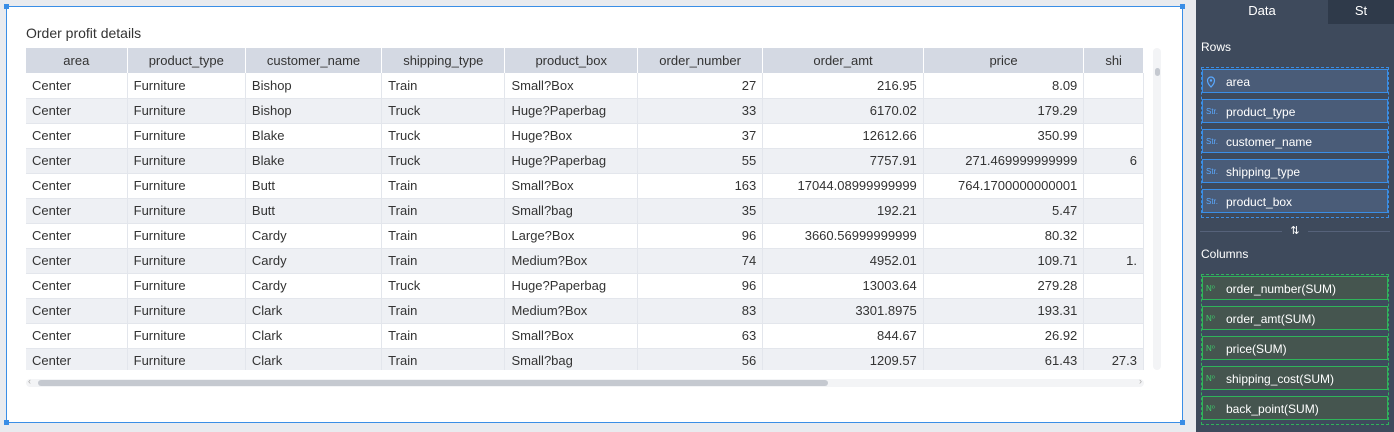  What do you see at coordinates (1259, 202) in the screenshot?
I see `field-label: product_box` at bounding box center [1259, 202].